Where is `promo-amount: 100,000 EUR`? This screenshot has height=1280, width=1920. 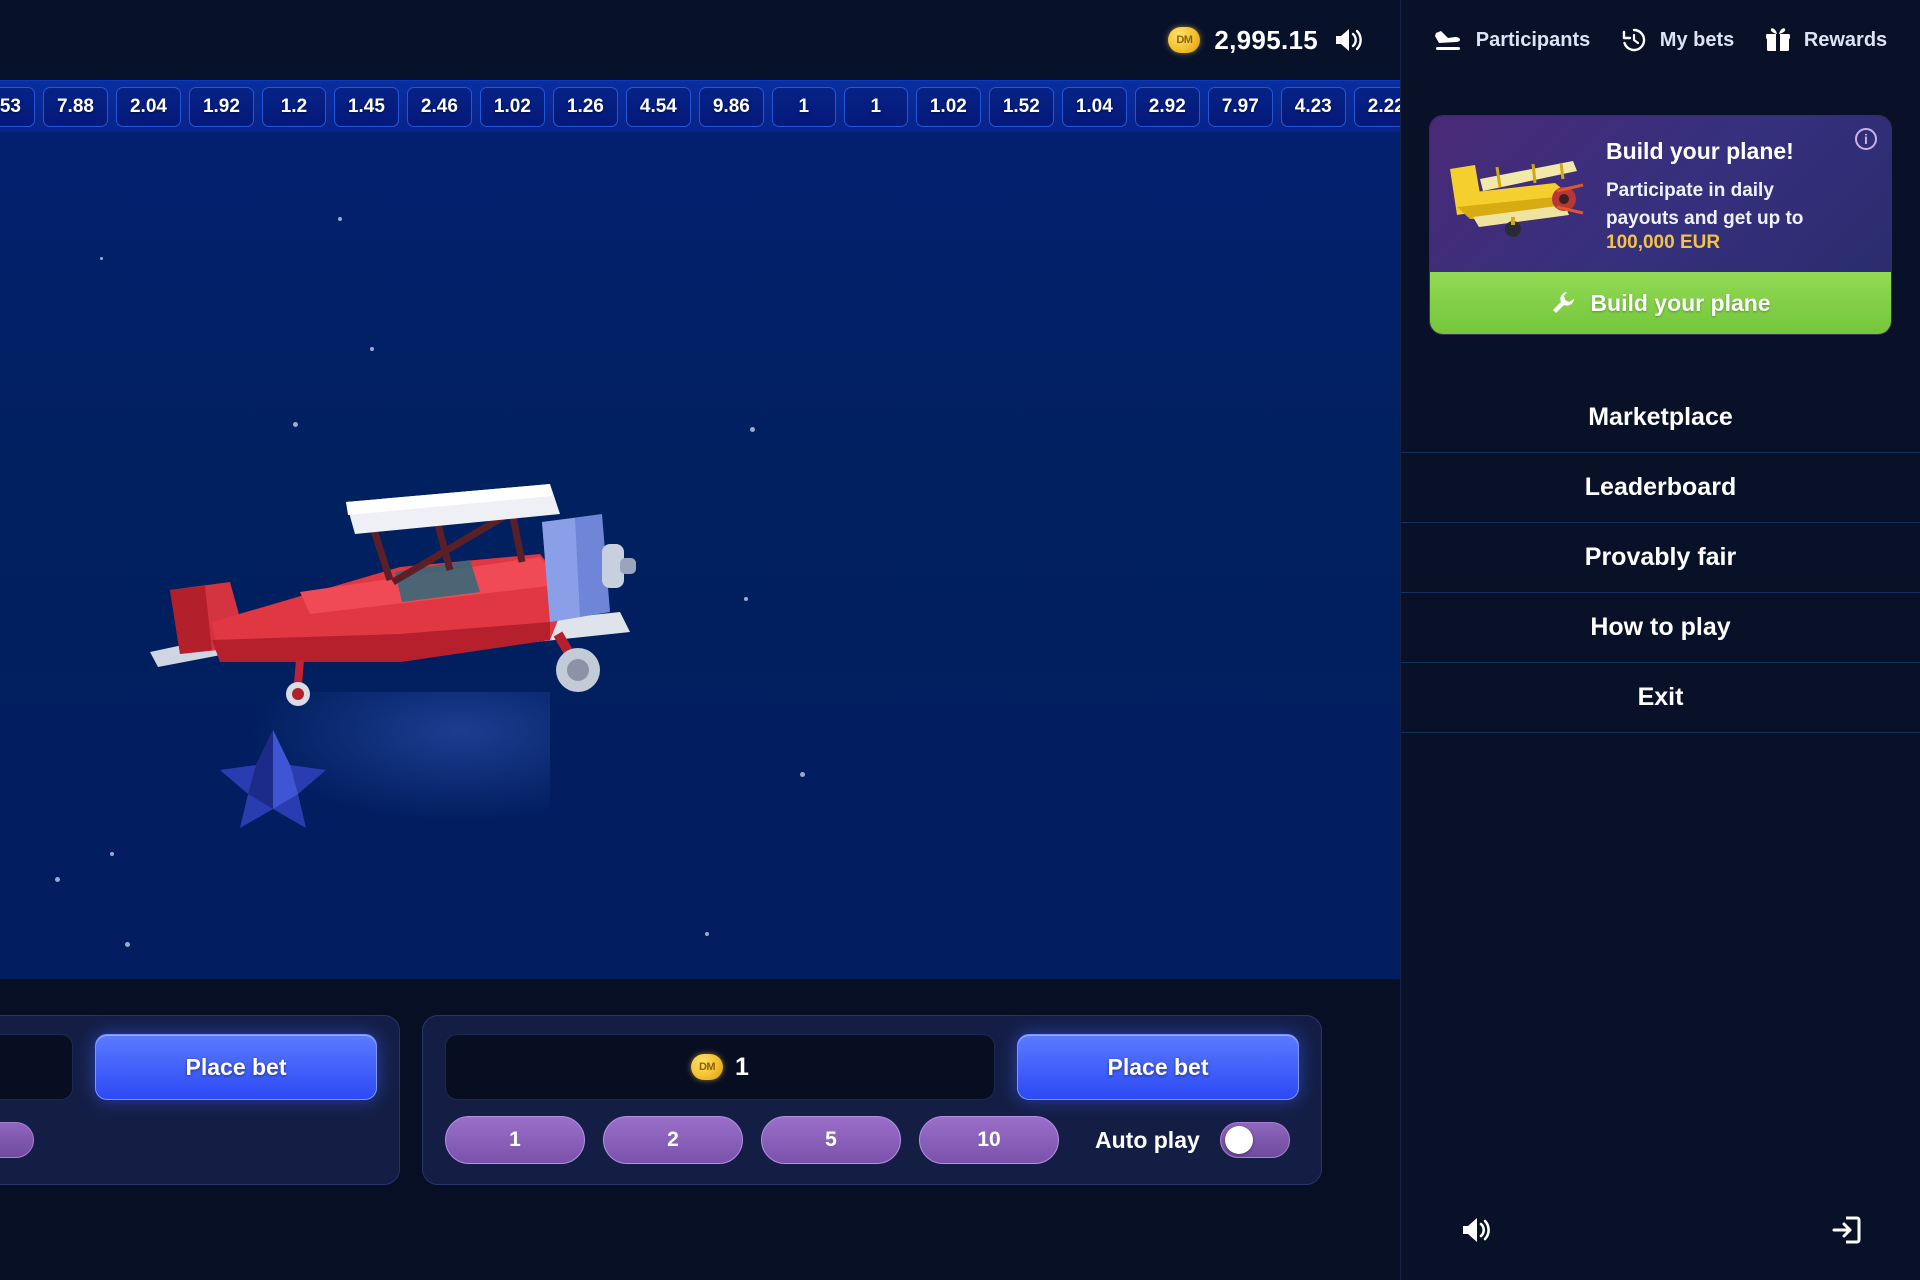 promo-amount: 100,000 EUR is located at coordinates (1663, 243).